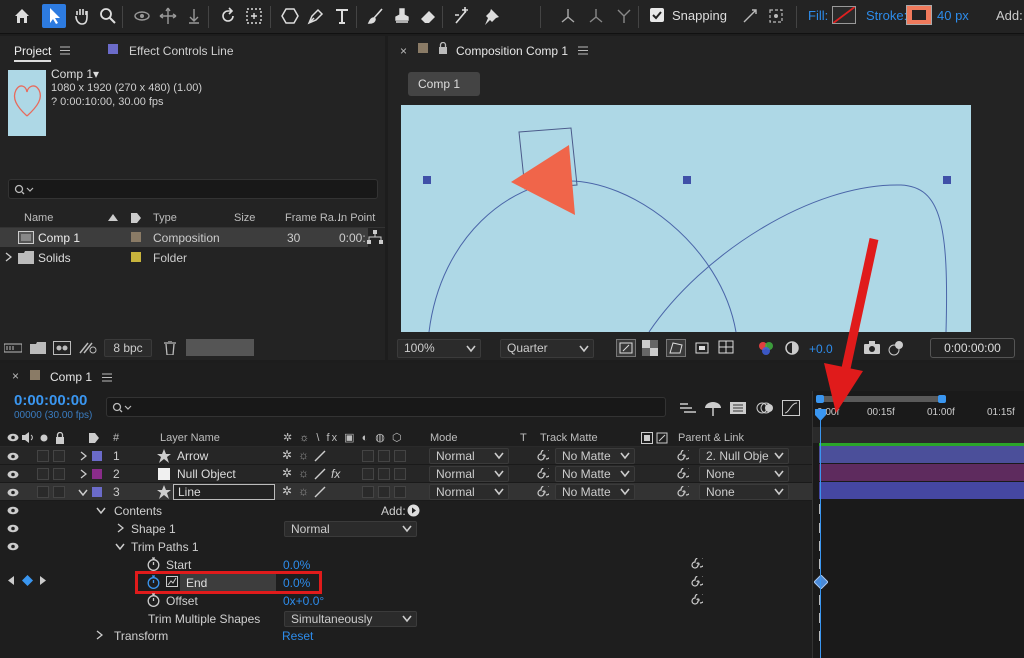 The height and width of the screenshot is (658, 1024). I want to click on add-content-label: Add:, so click(393, 511).